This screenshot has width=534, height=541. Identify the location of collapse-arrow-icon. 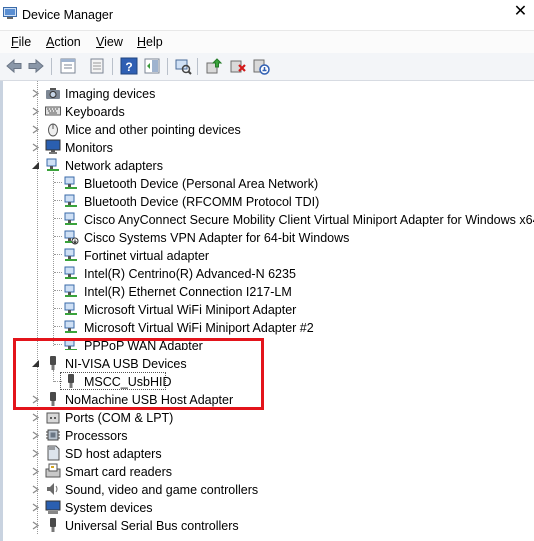
(35, 165).